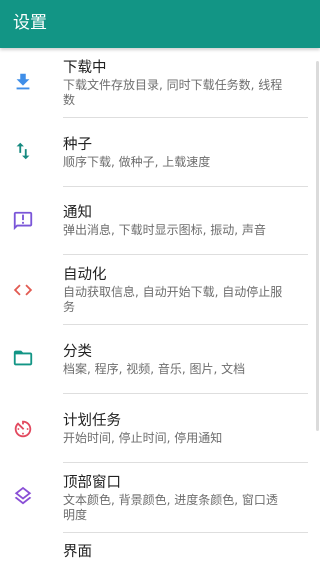 The width and height of the screenshot is (320, 573). Describe the element at coordinates (317, 246) in the screenshot. I see `scrollbar-thumb` at that location.